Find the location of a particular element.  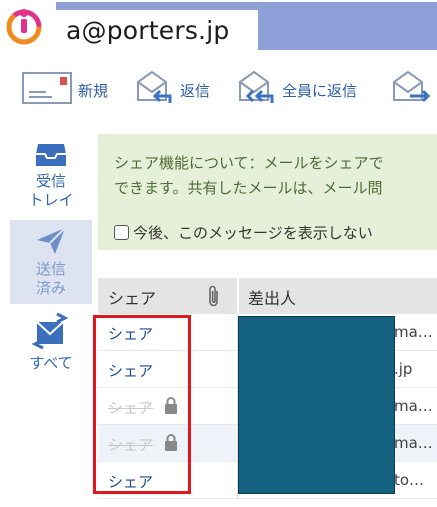

mail-list-header: シェア 差出人 is located at coordinates (267, 296).